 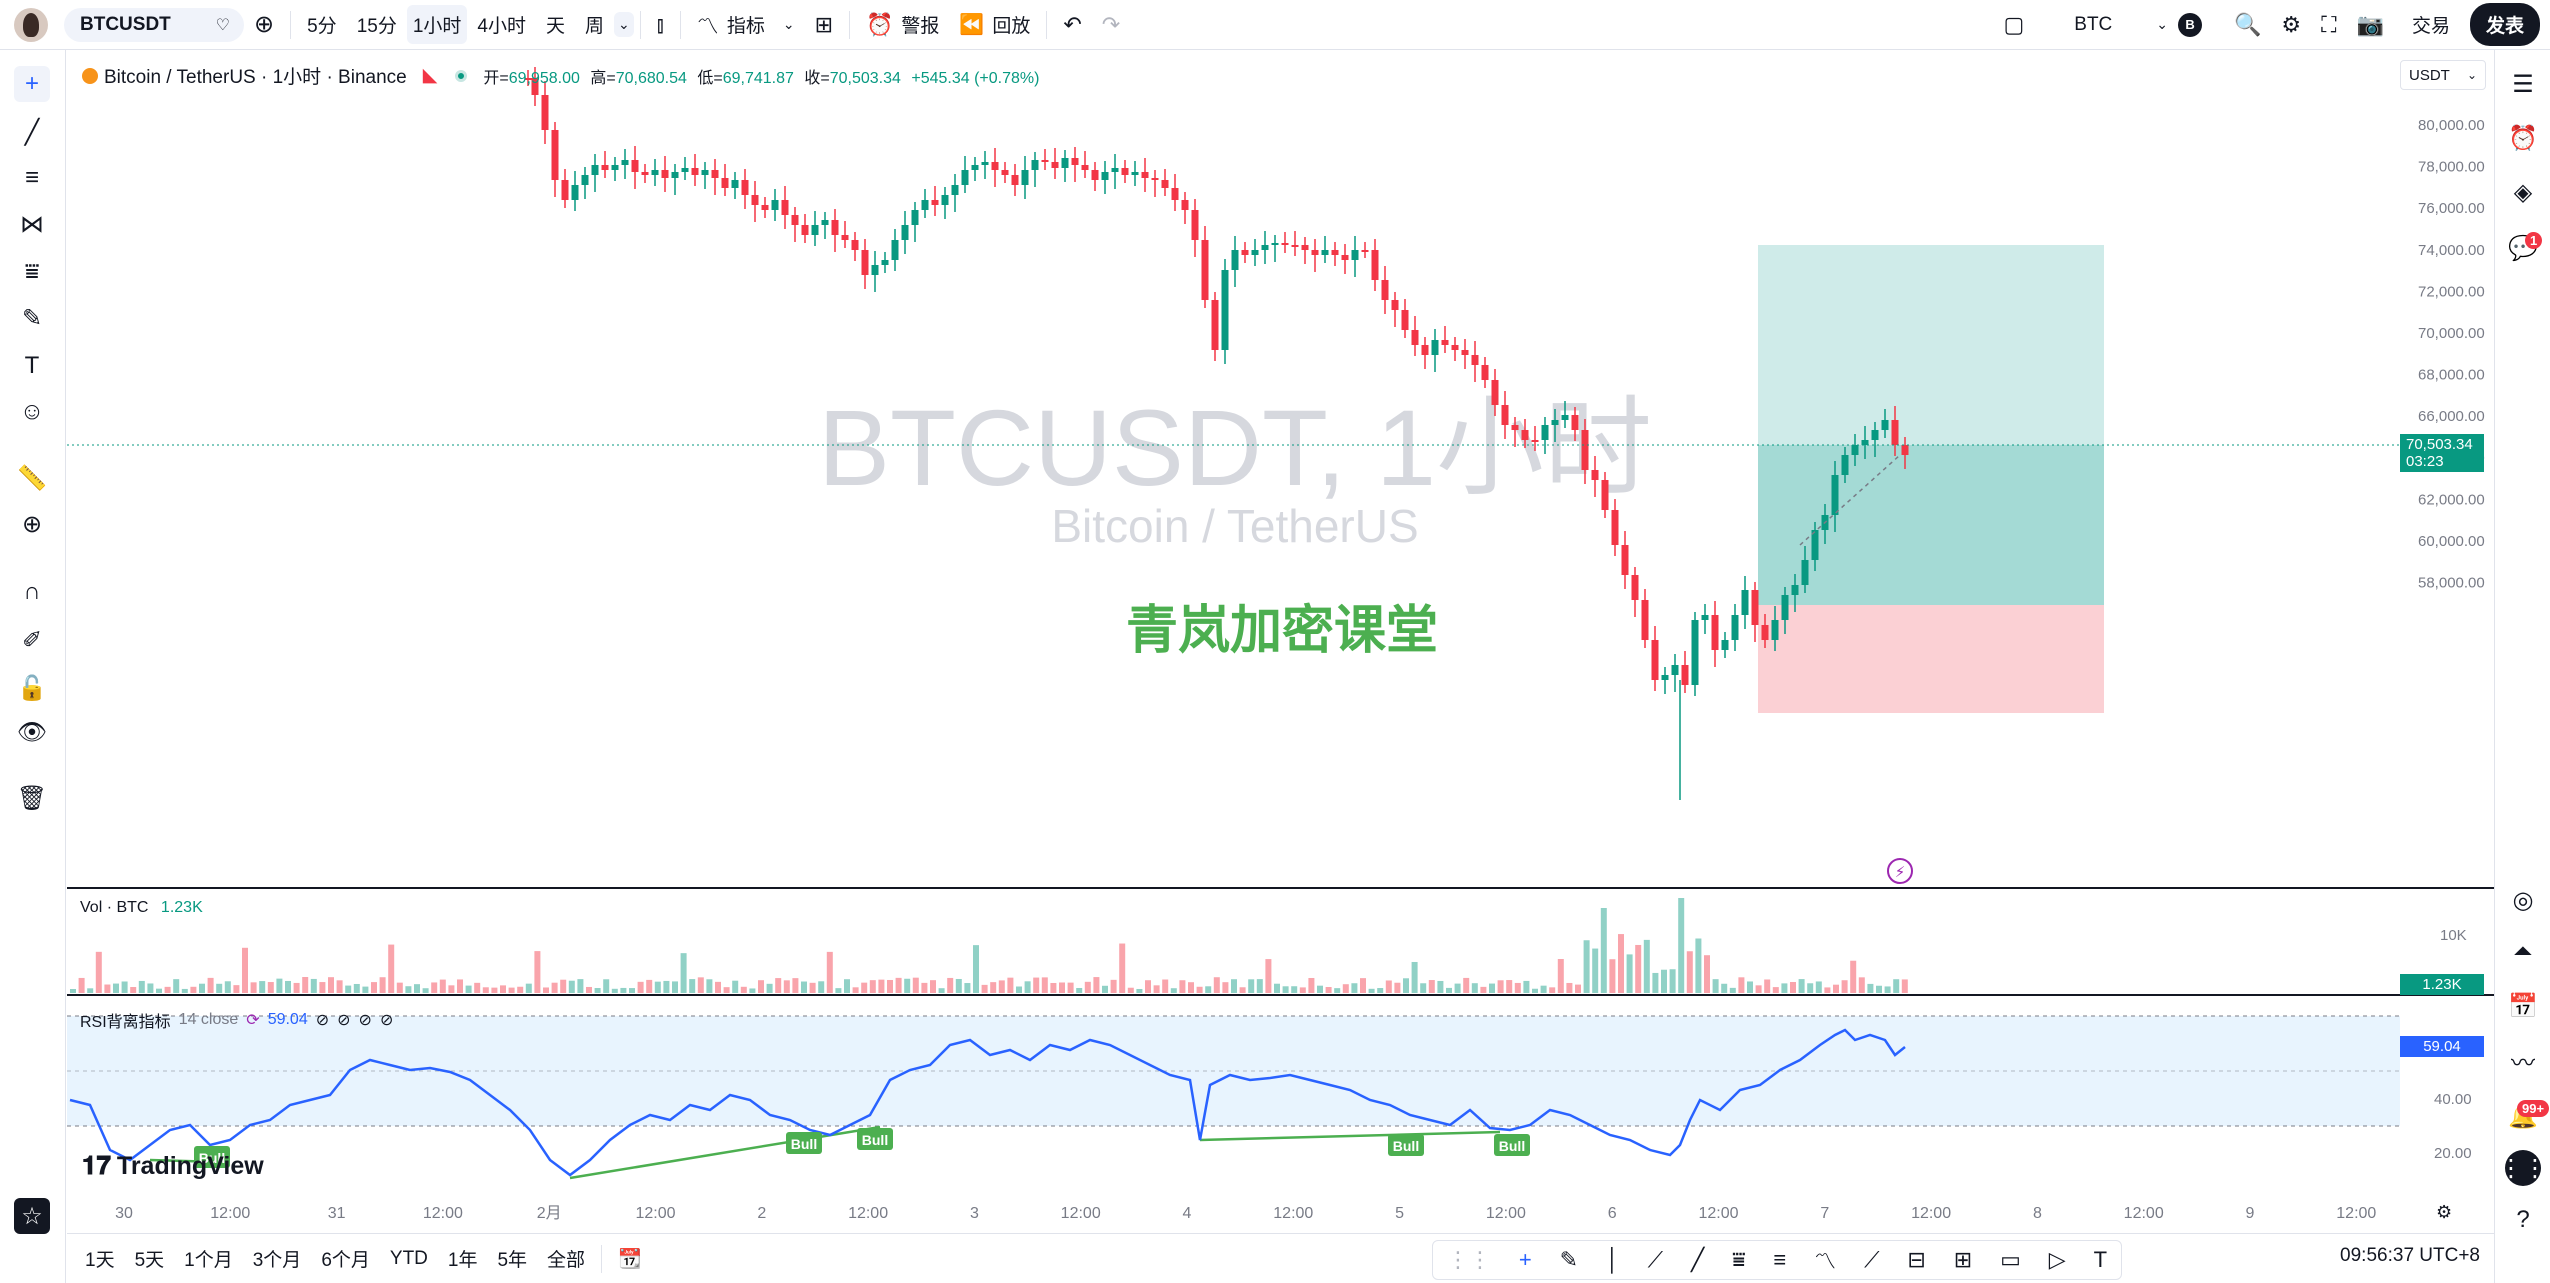 What do you see at coordinates (32, 732) in the screenshot?
I see `eye-icon: 👁` at bounding box center [32, 732].